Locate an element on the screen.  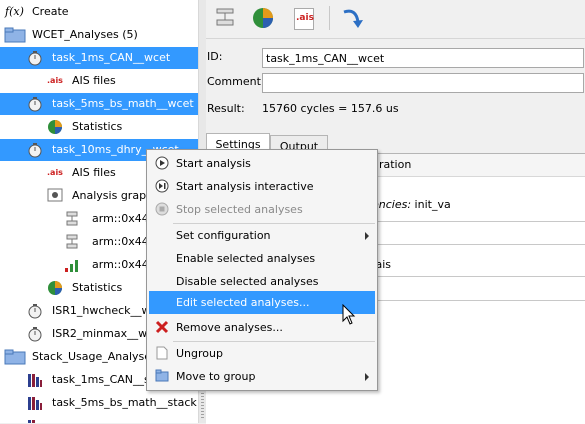
stop-icon is located at coordinates (162, 209).